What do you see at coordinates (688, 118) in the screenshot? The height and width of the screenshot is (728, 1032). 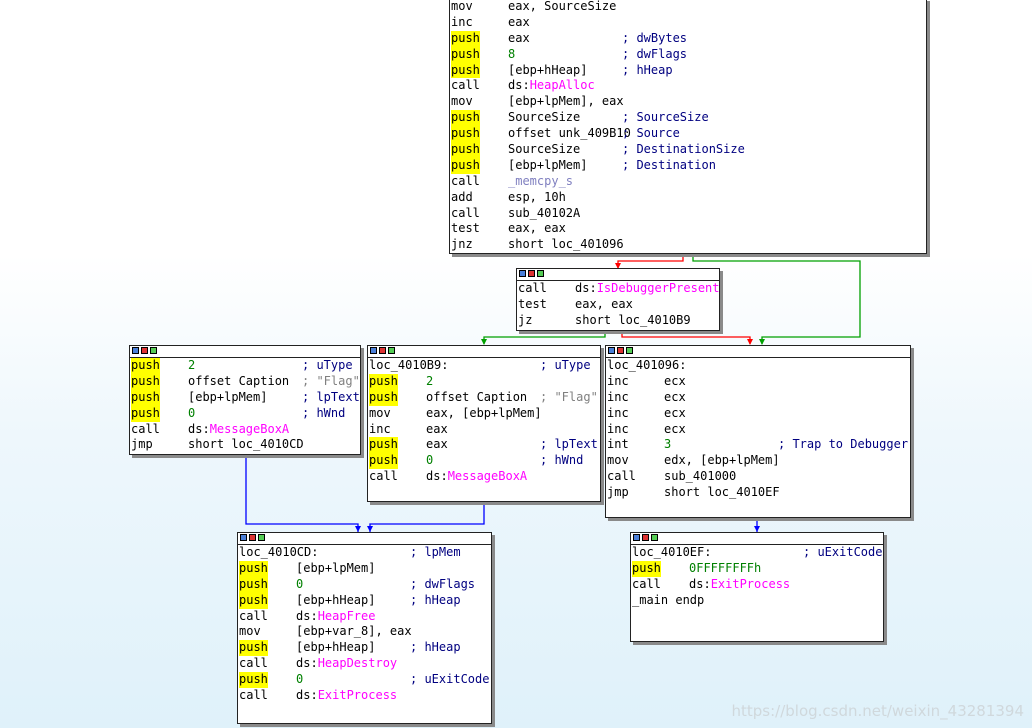 I see `asm-line: push SourceSize ; SourceSize` at bounding box center [688, 118].